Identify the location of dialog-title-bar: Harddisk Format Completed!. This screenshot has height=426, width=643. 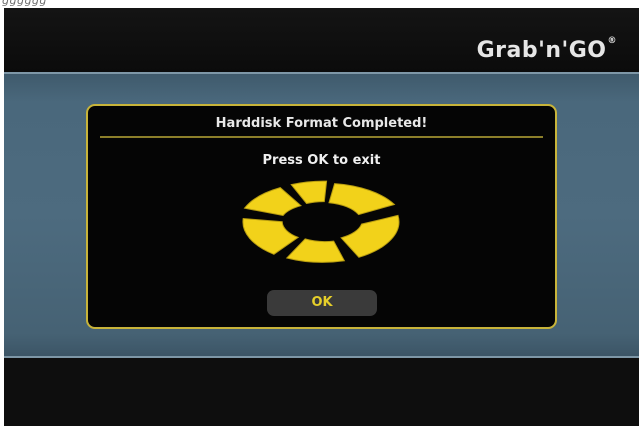
(321, 125).